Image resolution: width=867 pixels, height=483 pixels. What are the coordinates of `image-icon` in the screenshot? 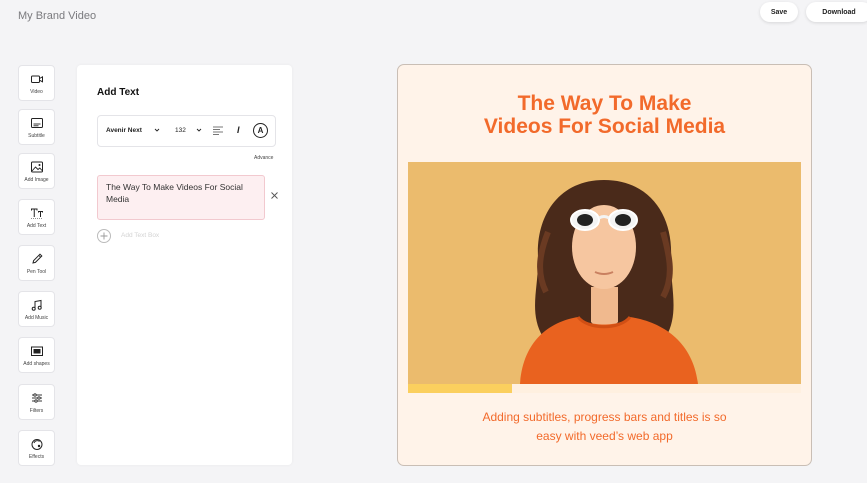 It's located at (36, 166).